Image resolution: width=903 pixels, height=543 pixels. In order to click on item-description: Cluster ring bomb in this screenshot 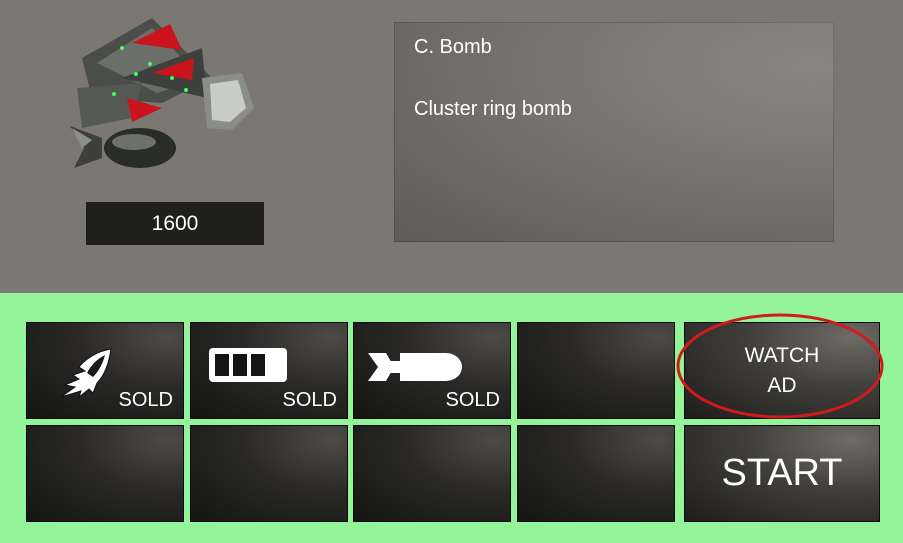, I will do `click(493, 109)`.